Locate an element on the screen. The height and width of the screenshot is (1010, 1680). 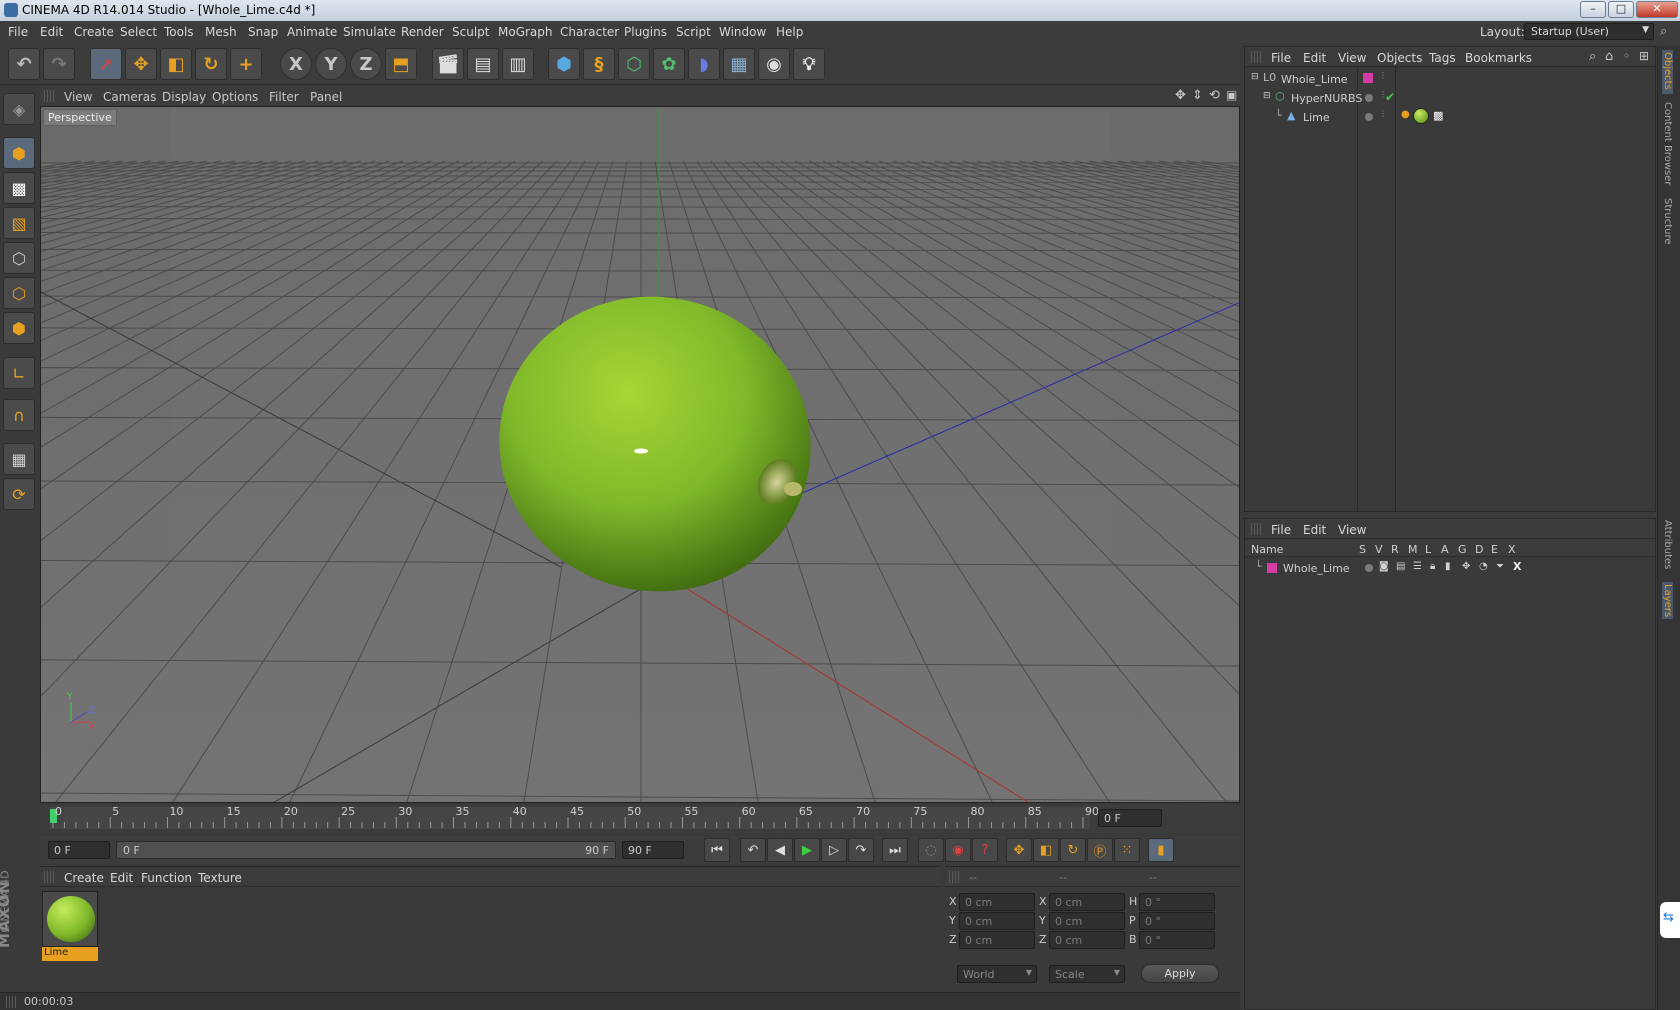
nurbs-button: ⬡ is located at coordinates (634, 64).